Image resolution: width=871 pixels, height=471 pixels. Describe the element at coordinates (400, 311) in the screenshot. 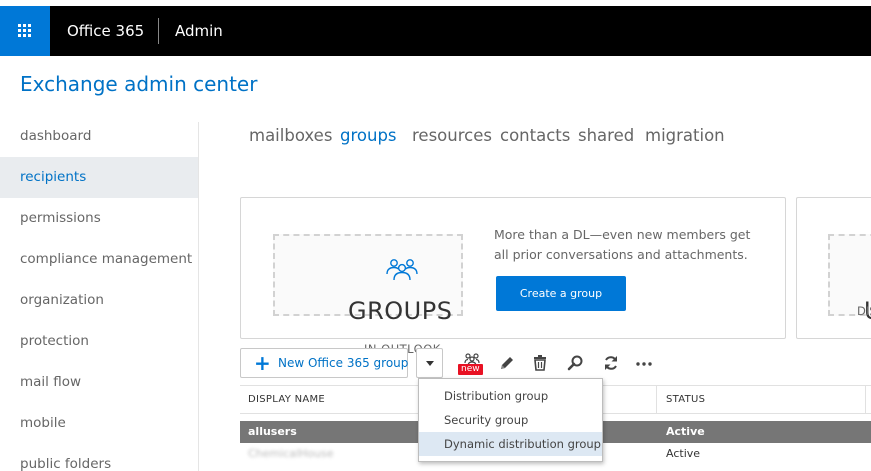

I see `promo-title: GROUPS` at that location.